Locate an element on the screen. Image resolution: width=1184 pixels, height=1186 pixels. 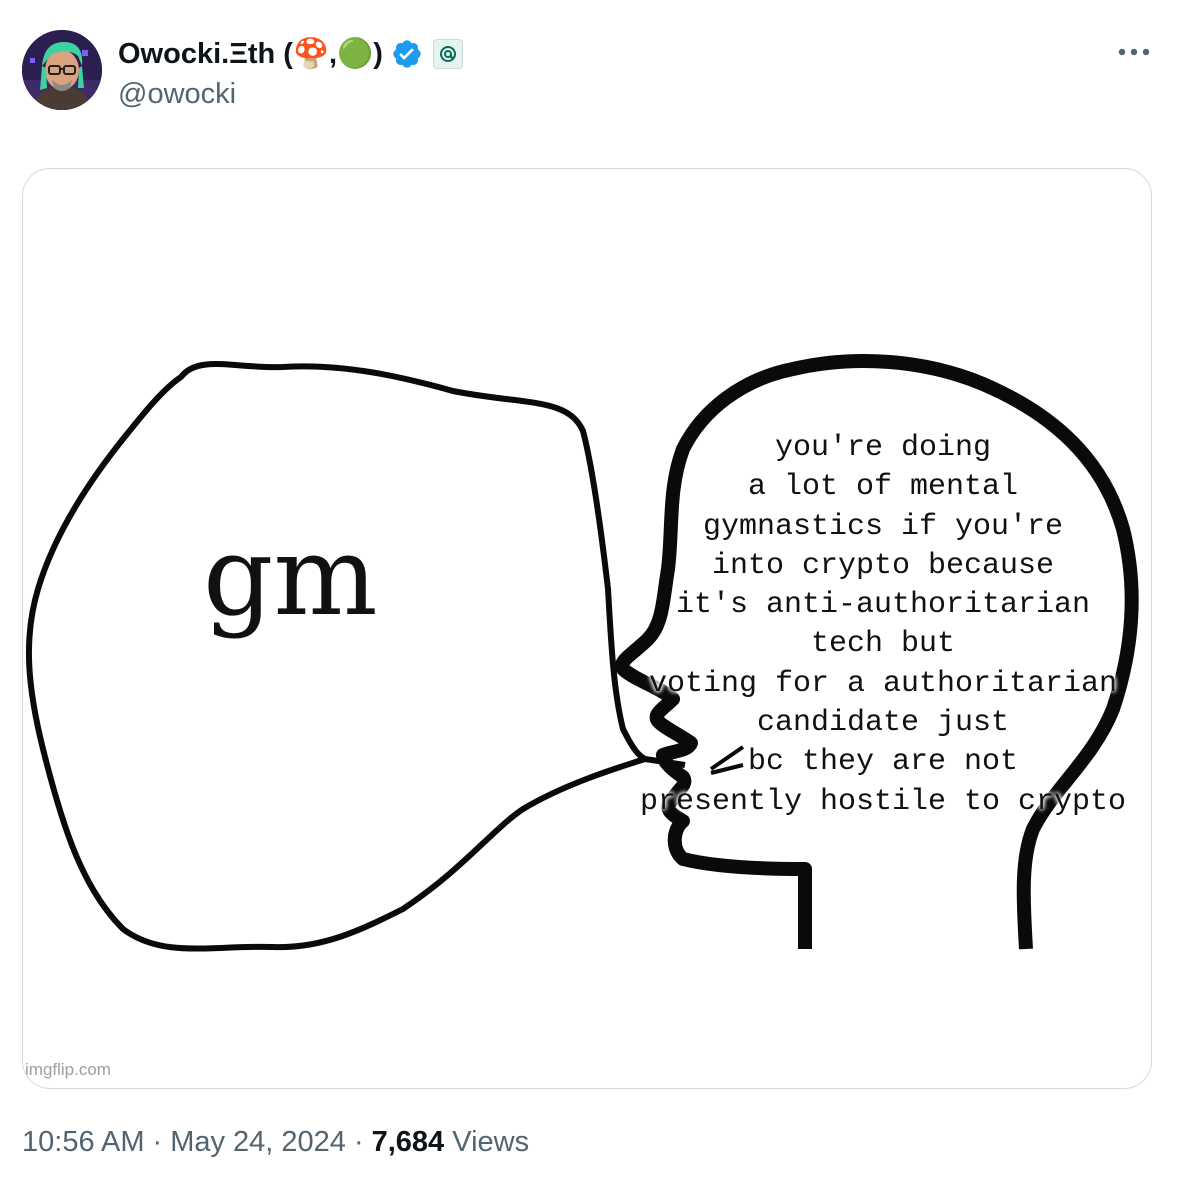
image-watermark: imgflip.com is located at coordinates (68, 1069).